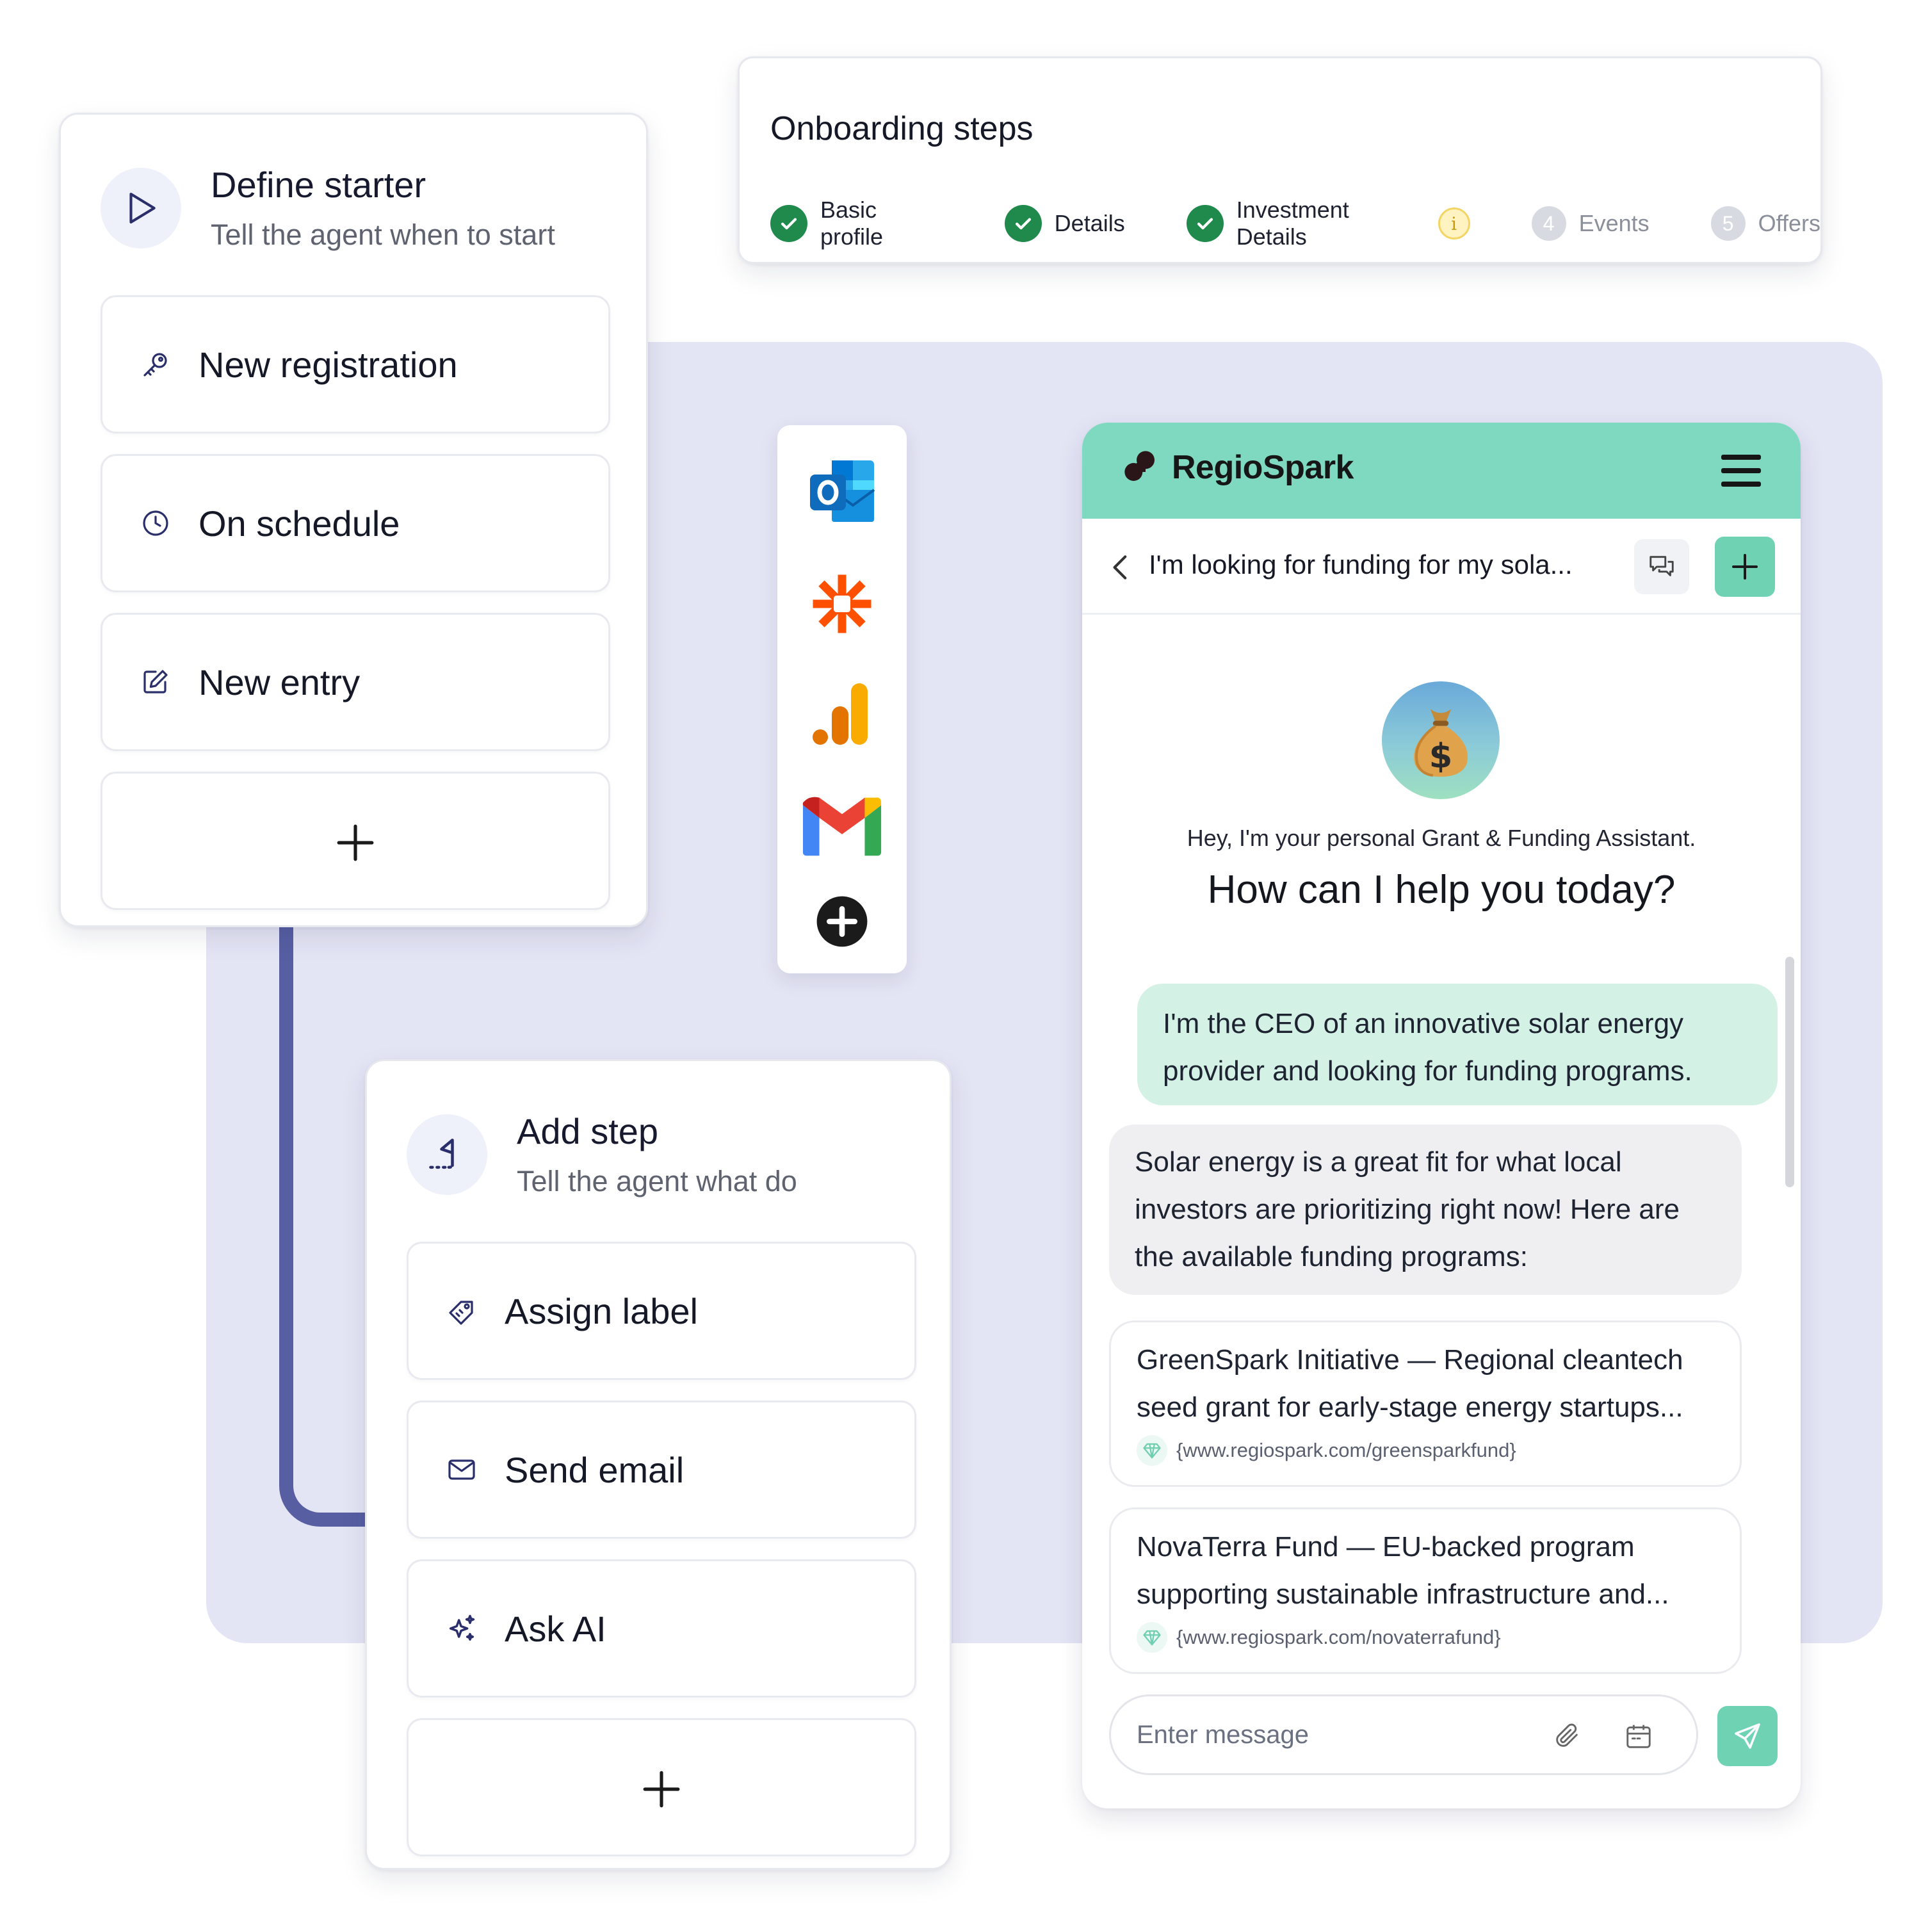 This screenshot has height=1932, width=1921. What do you see at coordinates (1089, 223) in the screenshot?
I see `step-label: Details` at bounding box center [1089, 223].